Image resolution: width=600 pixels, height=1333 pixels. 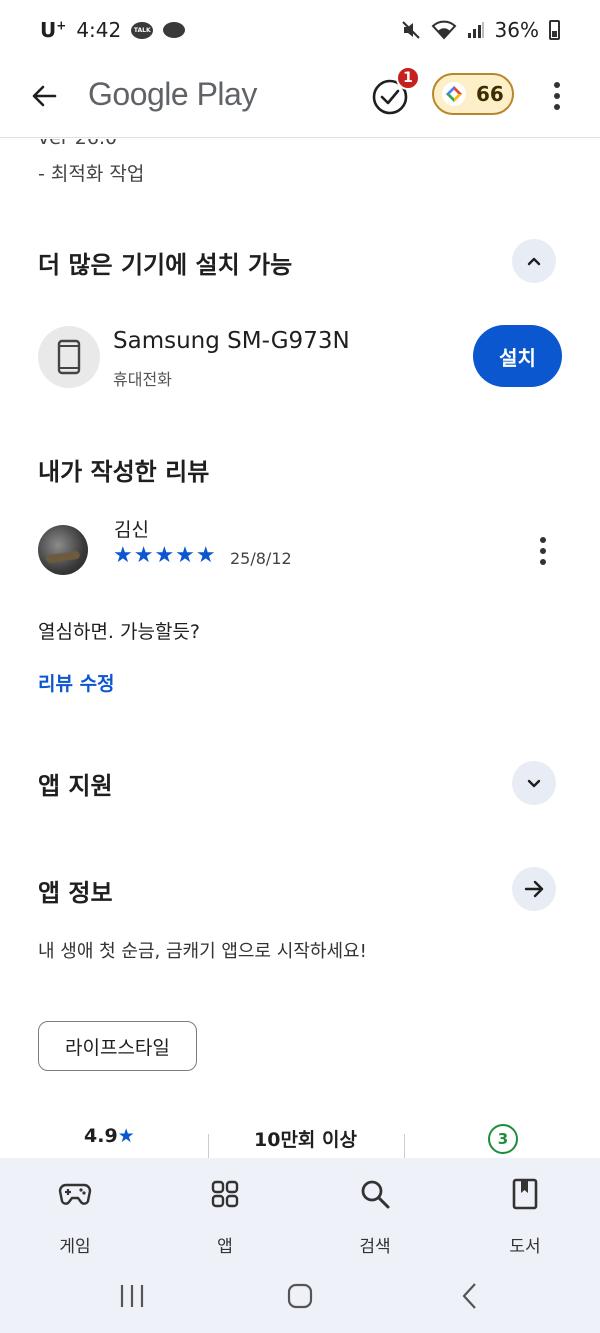 I want to click on talk-label: TALK, so click(x=142, y=30).